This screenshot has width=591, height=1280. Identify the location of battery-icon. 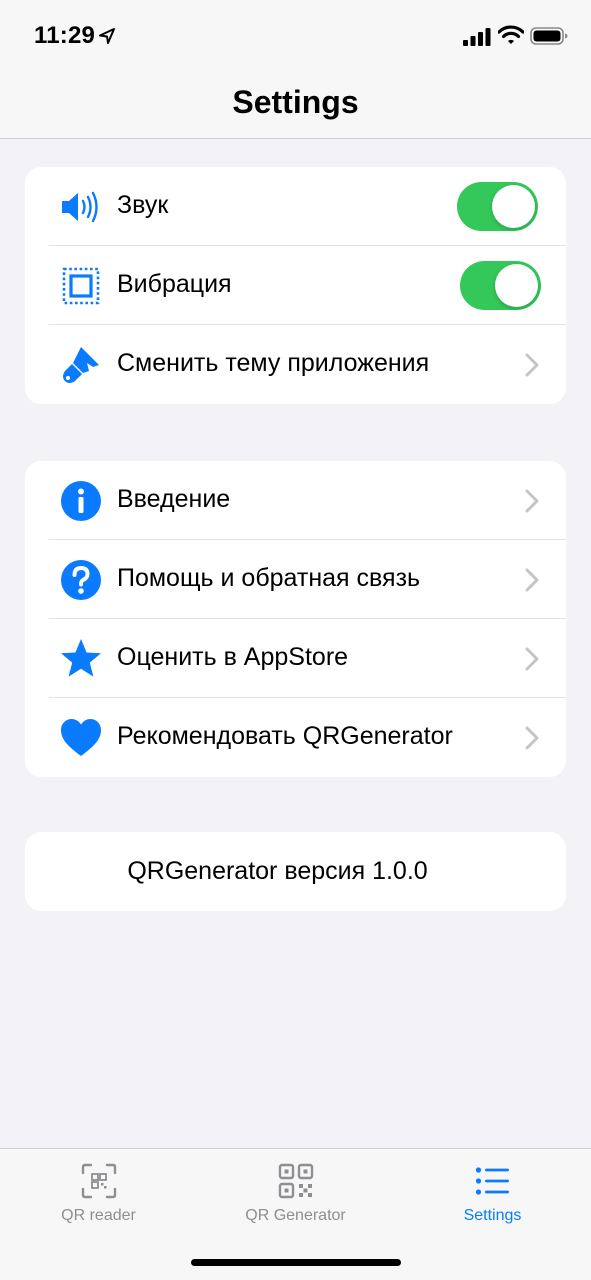
(549, 36).